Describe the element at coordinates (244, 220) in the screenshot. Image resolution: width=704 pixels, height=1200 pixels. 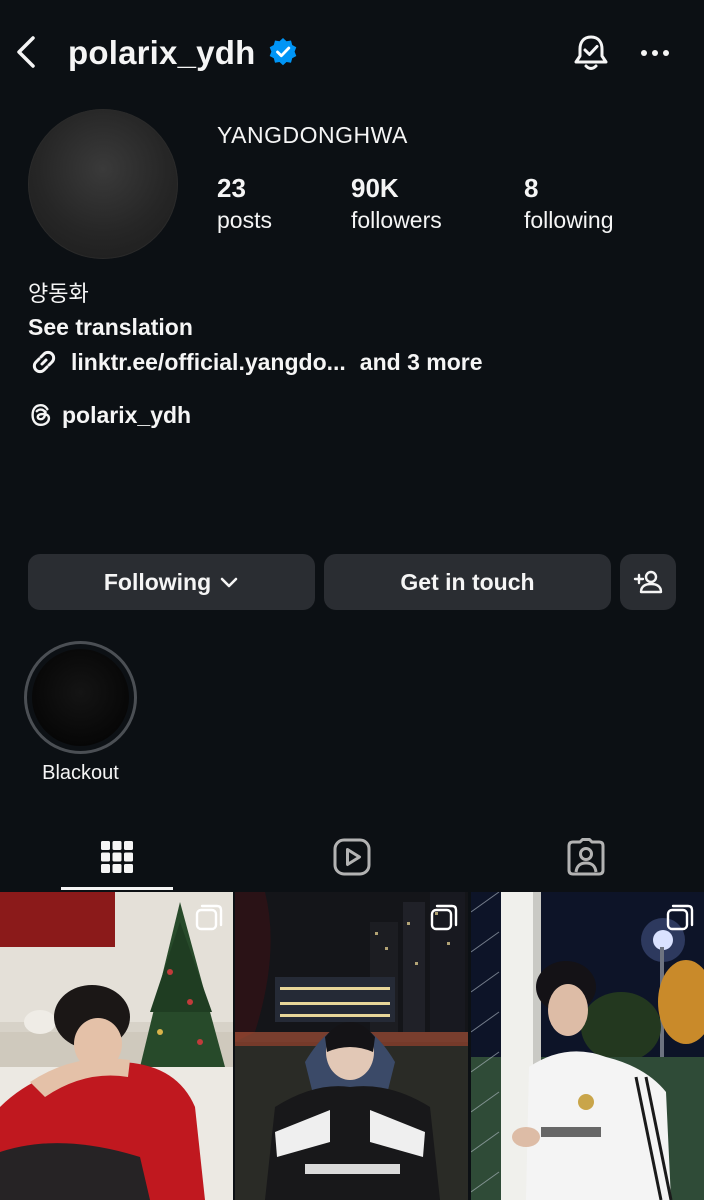
I see `posts-count-label: posts` at that location.